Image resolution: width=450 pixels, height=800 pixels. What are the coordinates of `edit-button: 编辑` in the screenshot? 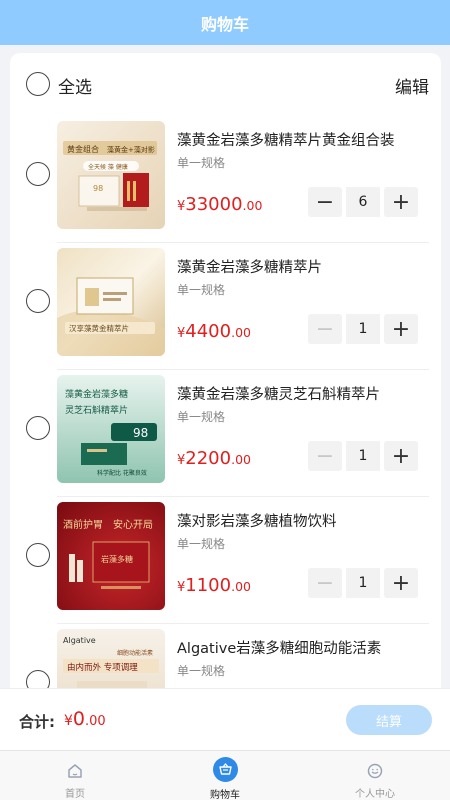 It's located at (412, 85).